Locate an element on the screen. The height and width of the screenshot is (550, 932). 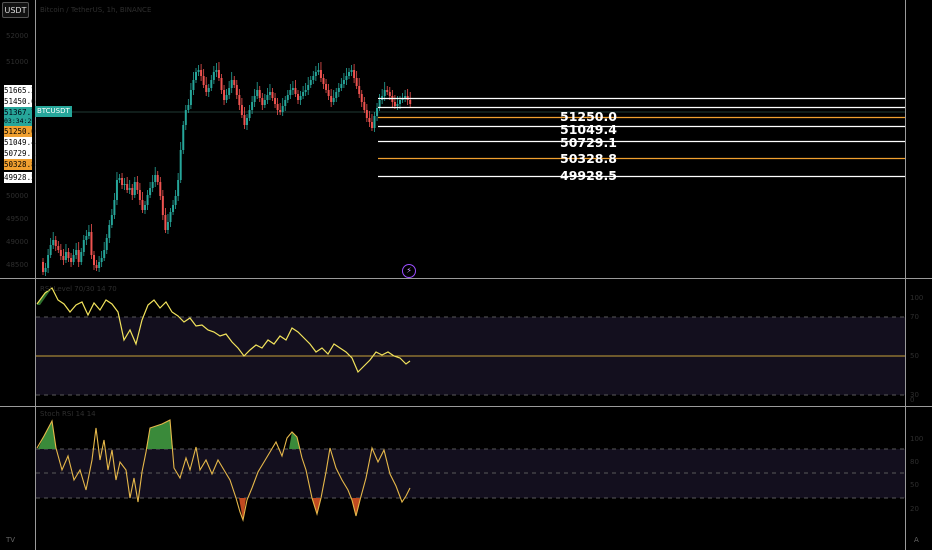
price-tag: 51250.0 is located at coordinates (20, 131).